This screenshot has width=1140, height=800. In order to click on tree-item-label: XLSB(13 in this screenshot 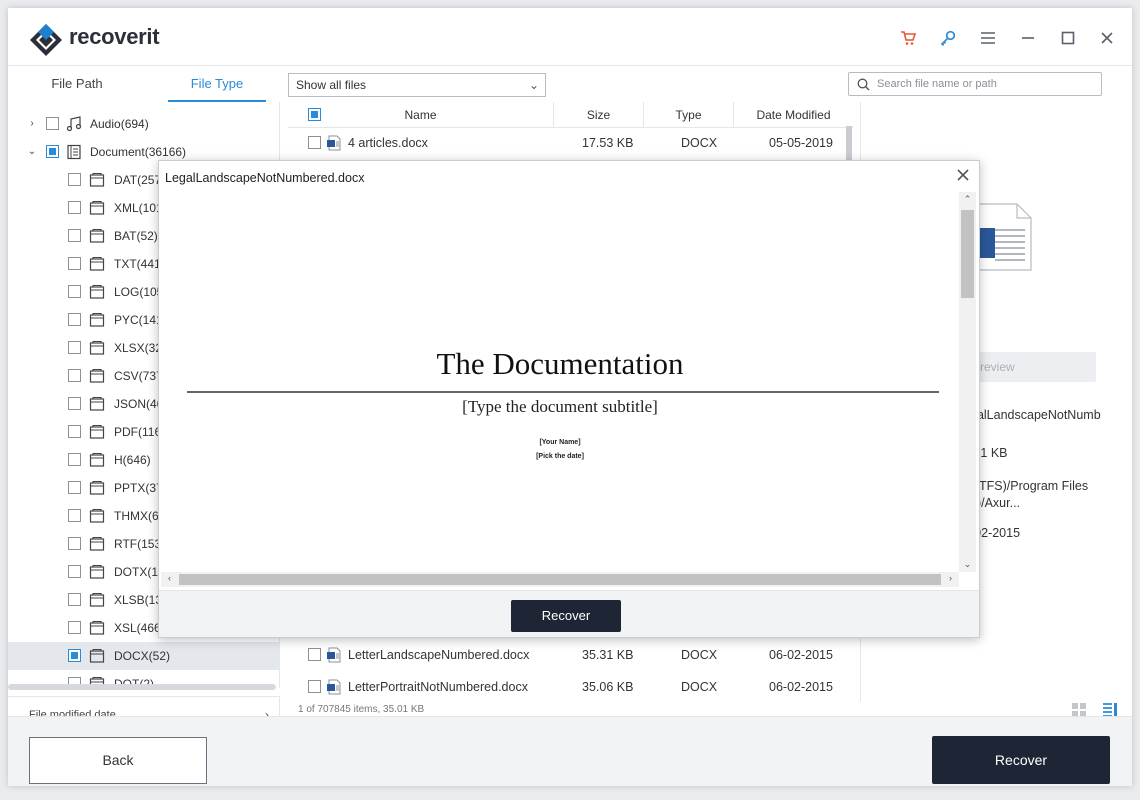, I will do `click(138, 600)`.